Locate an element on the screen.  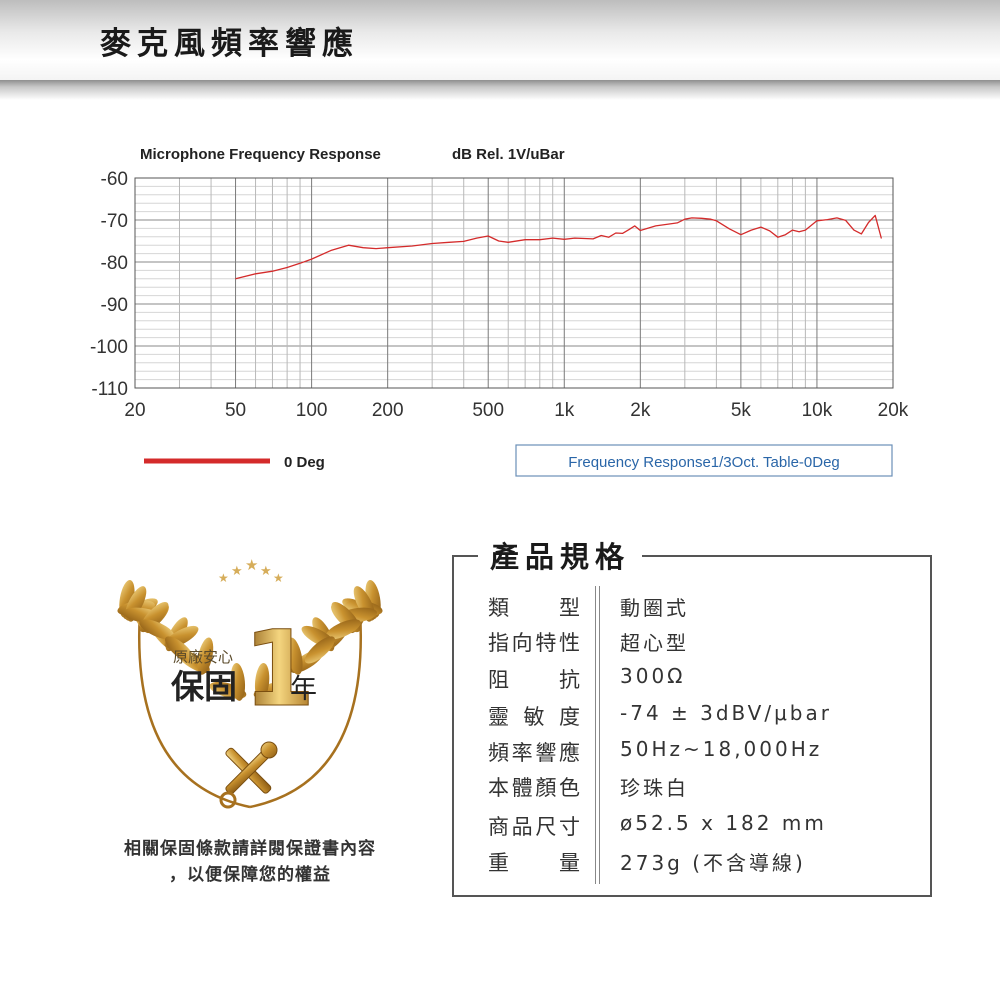
x-tick-label: 100 is located at coordinates (312, 410).